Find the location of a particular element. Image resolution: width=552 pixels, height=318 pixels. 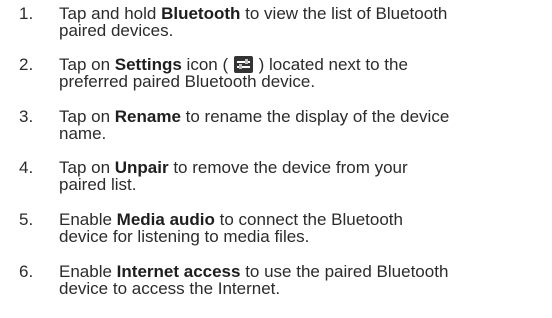

step-number: 2. is located at coordinates (26, 64).